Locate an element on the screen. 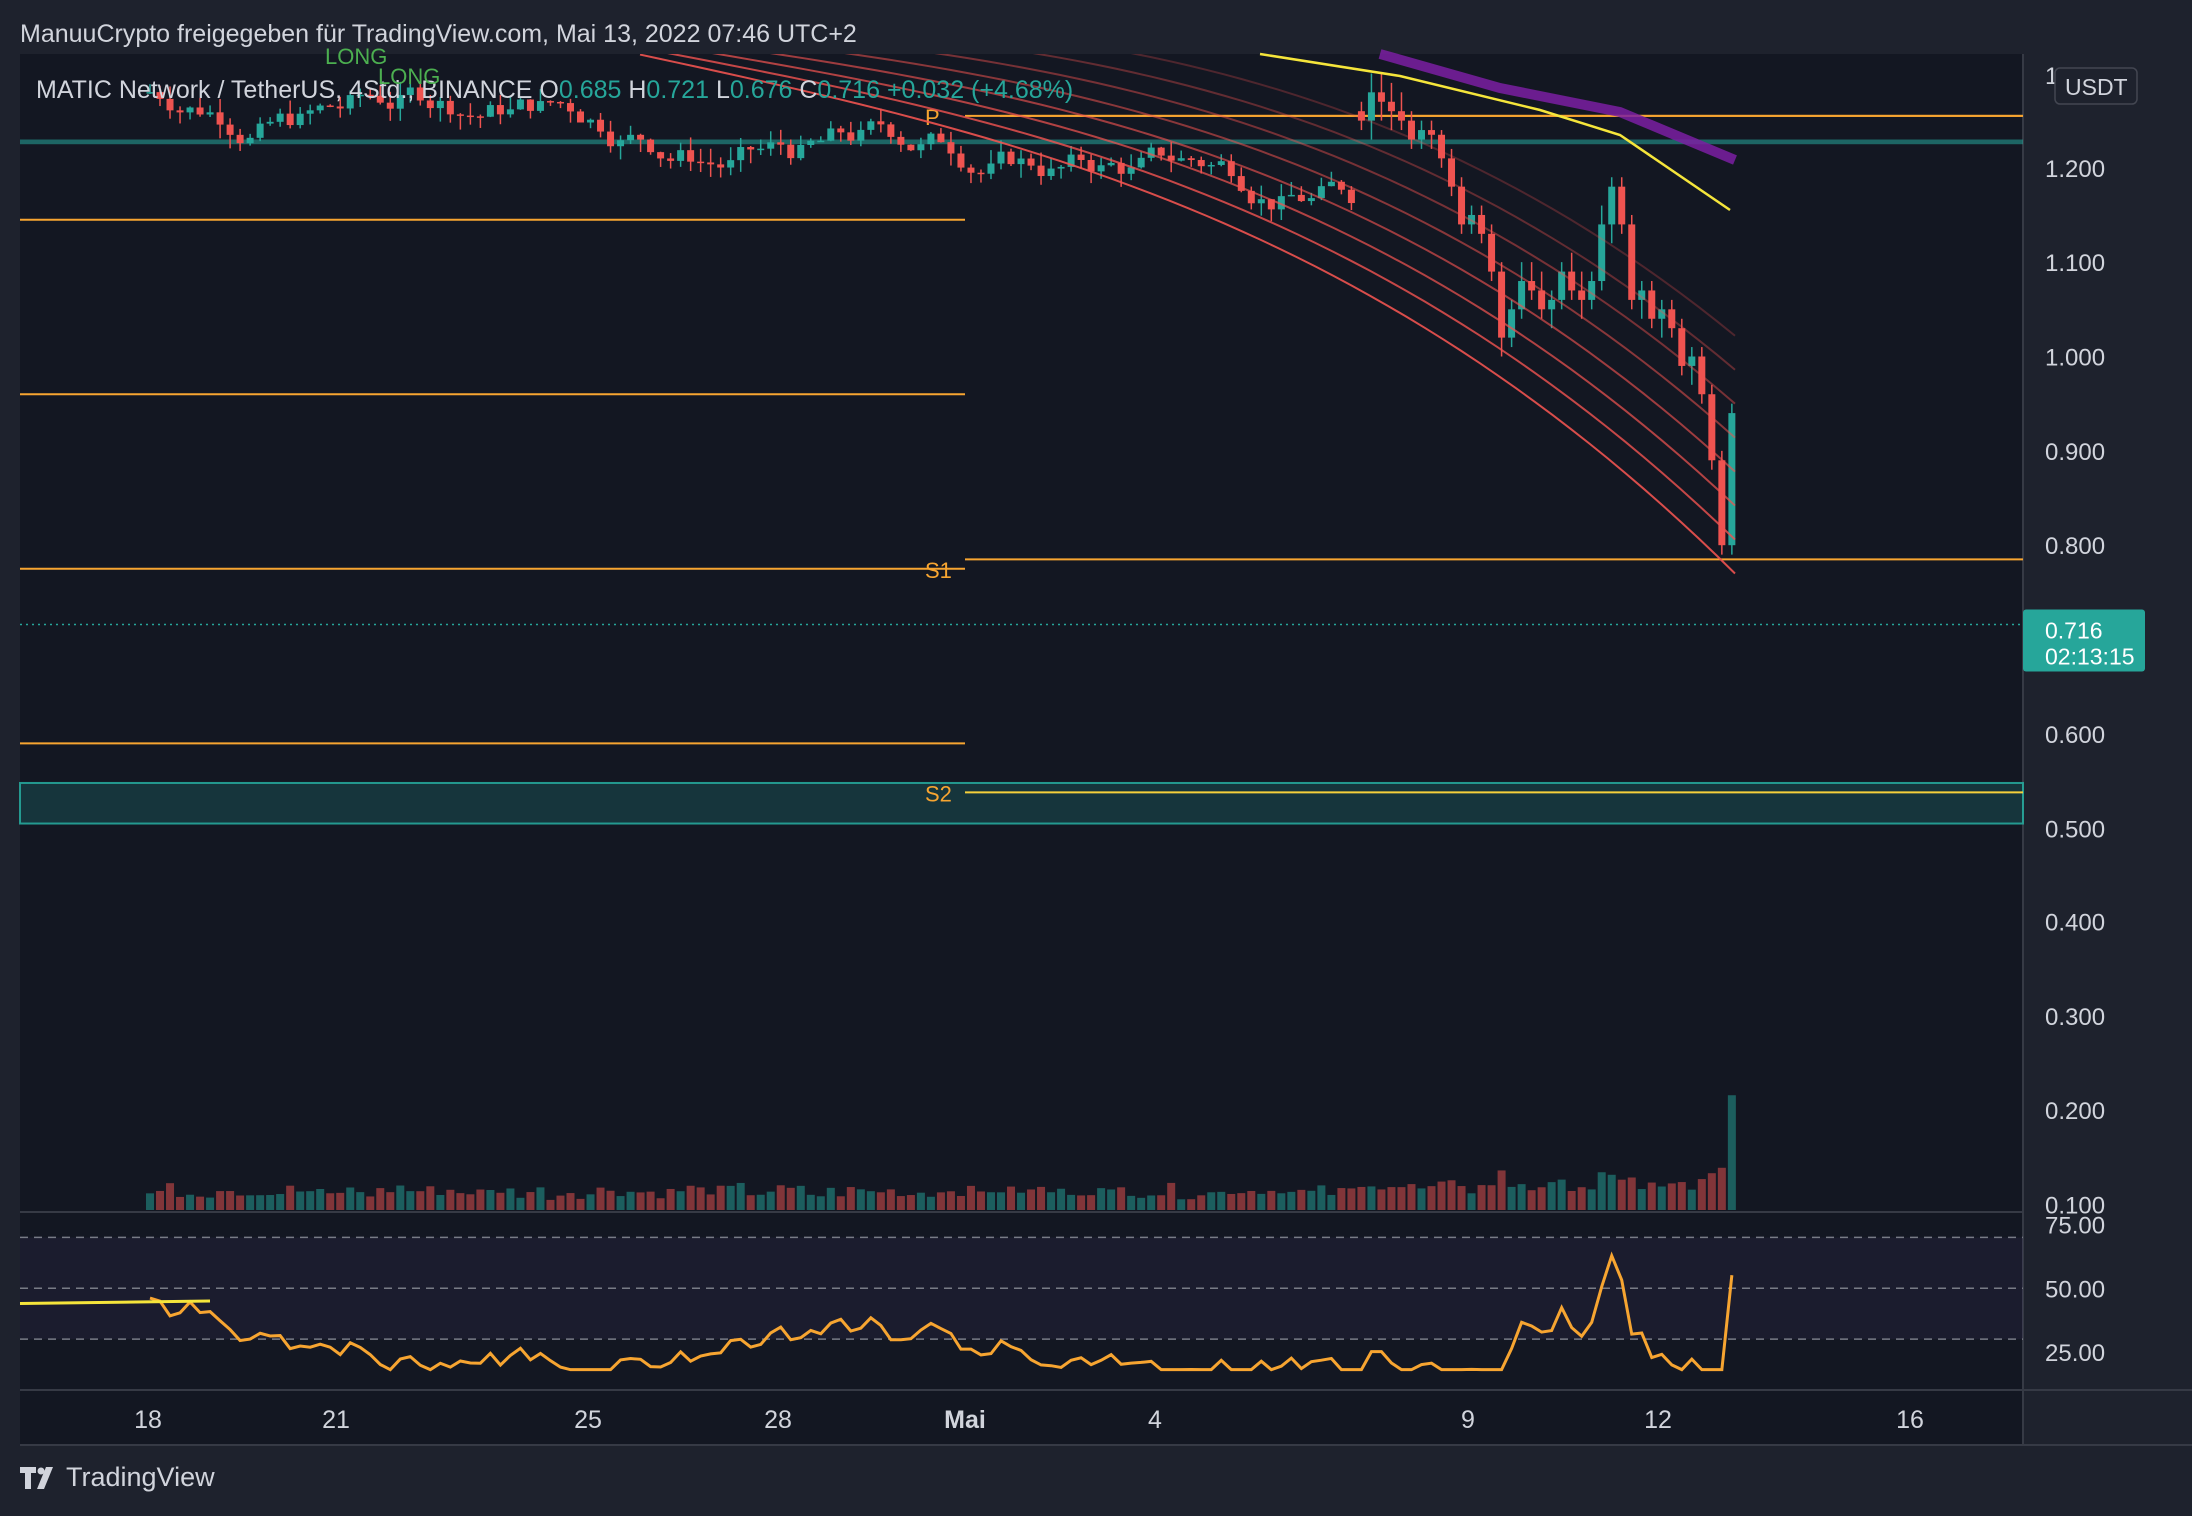 The width and height of the screenshot is (2192, 1516). price-tick-label: 0.900 is located at coordinates (2075, 452).